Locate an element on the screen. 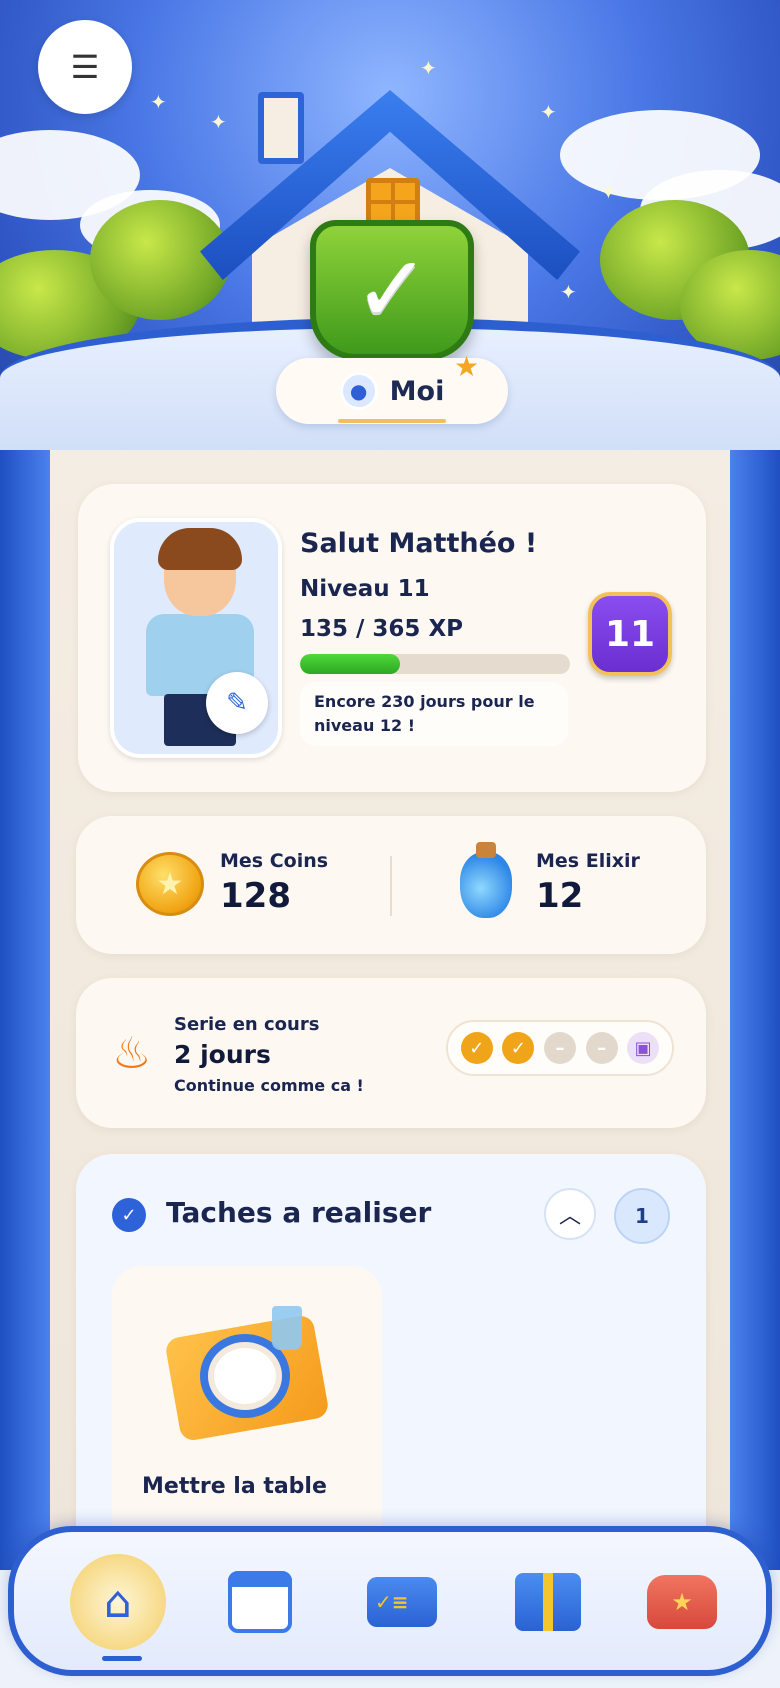 This screenshot has width=780, height=1688. coin-icon: ★ is located at coordinates (170, 884).